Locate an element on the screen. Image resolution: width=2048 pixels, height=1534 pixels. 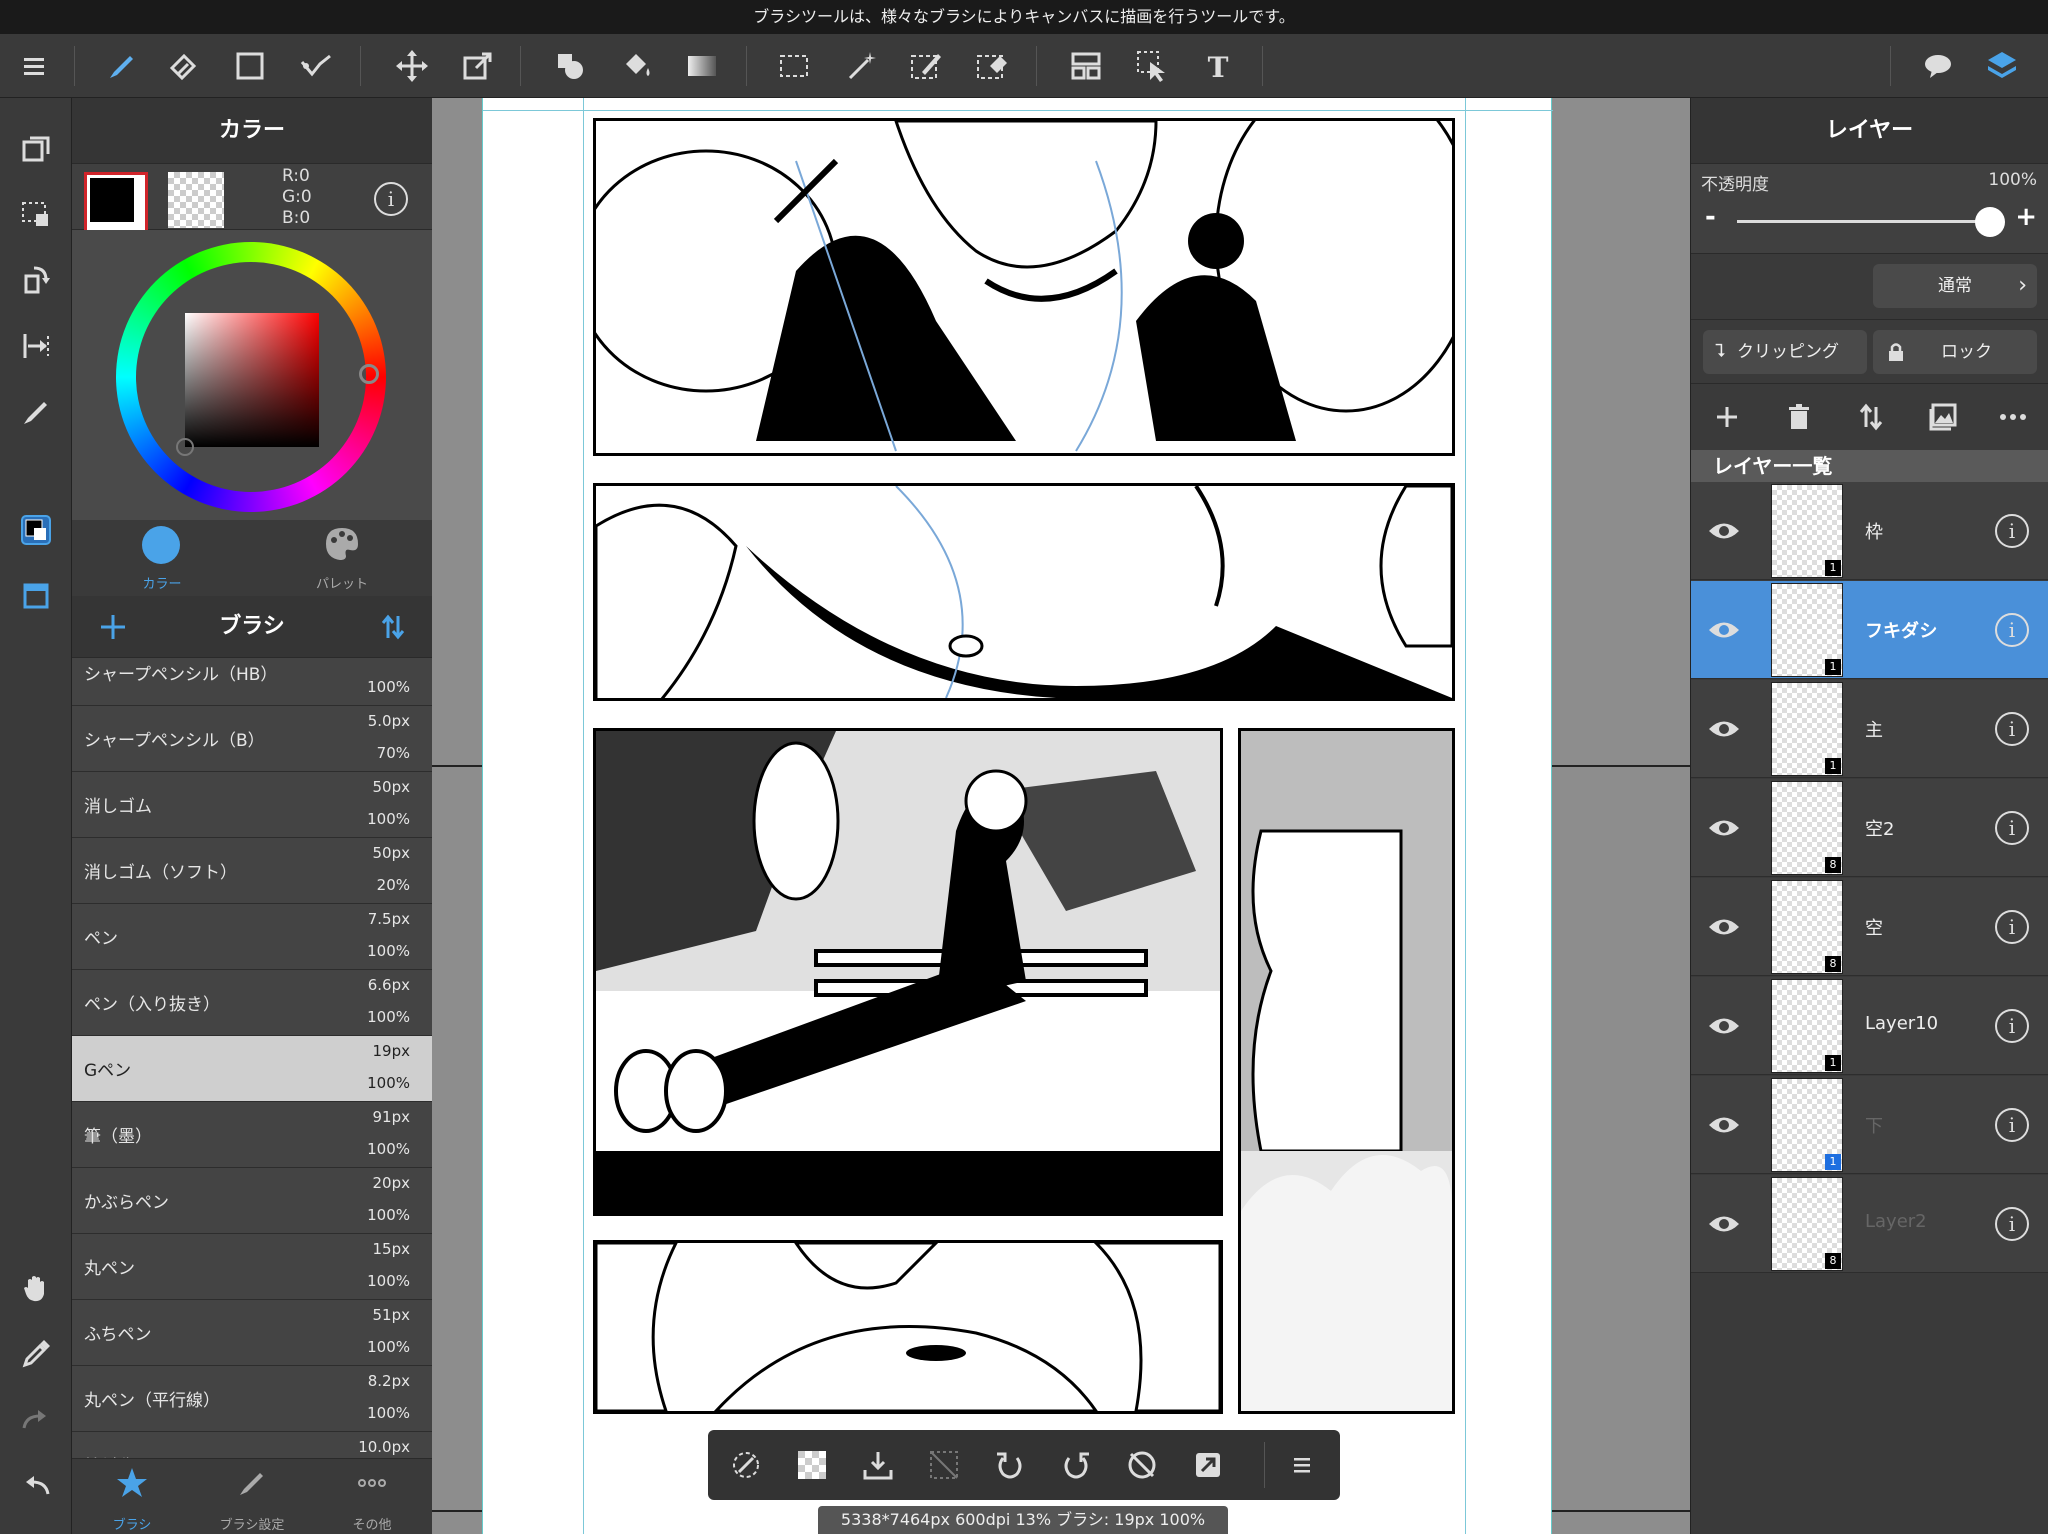
color-info-icon: i is located at coordinates (391, 199).